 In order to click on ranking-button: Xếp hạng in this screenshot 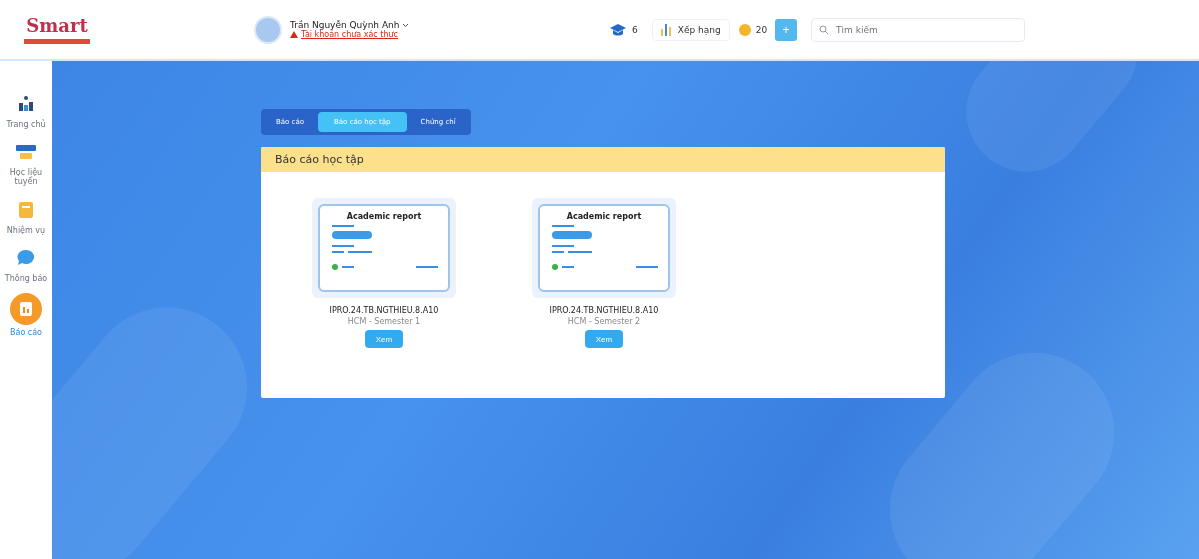, I will do `click(690, 29)`.